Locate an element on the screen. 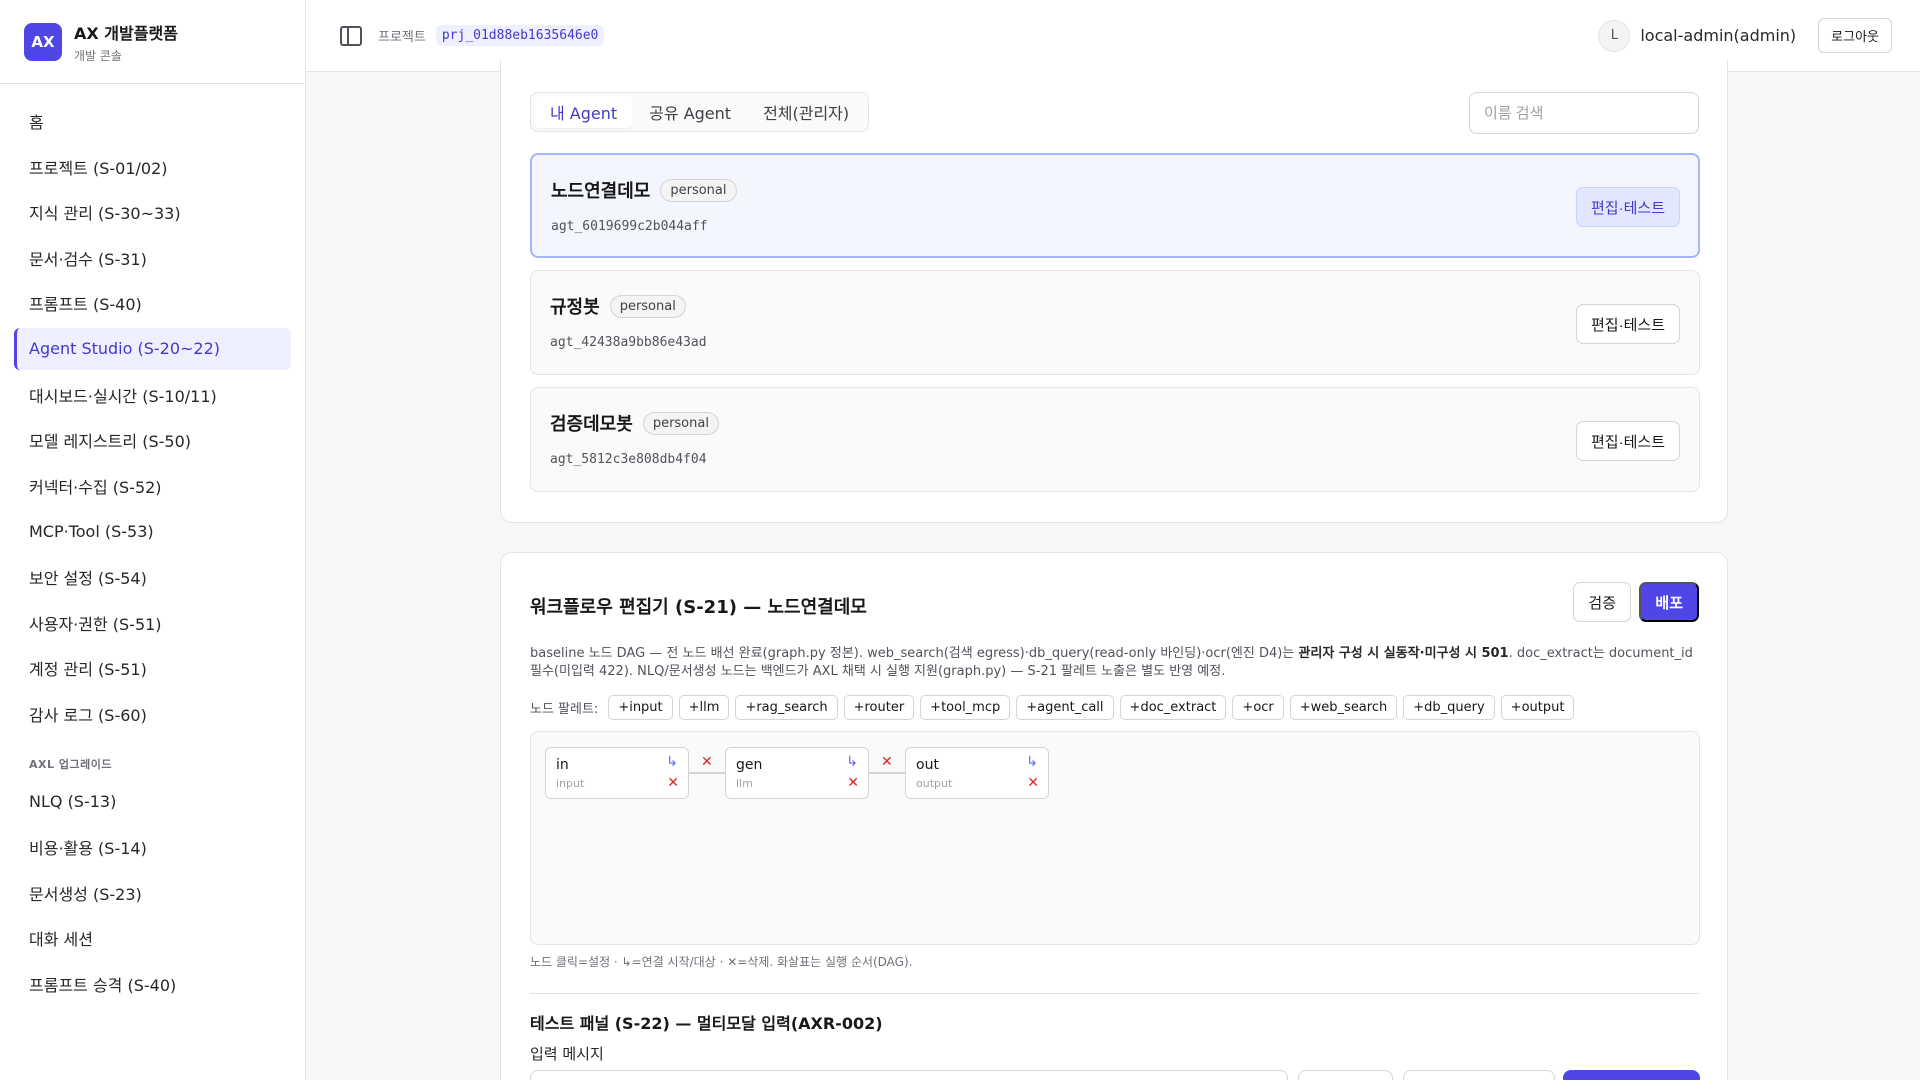 The image size is (1920, 1080). agent-id: agt_5812c3e808db4f04 is located at coordinates (628, 459).